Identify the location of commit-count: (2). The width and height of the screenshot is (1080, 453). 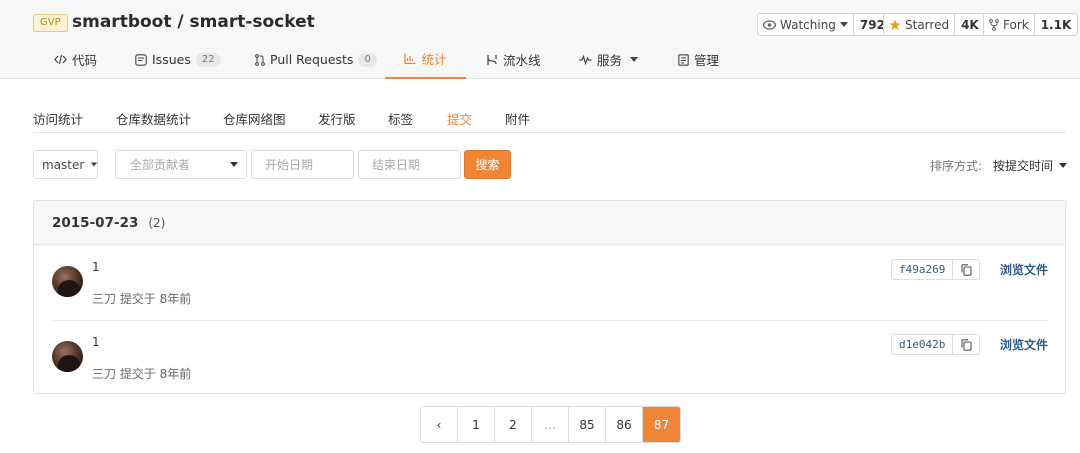
(157, 222).